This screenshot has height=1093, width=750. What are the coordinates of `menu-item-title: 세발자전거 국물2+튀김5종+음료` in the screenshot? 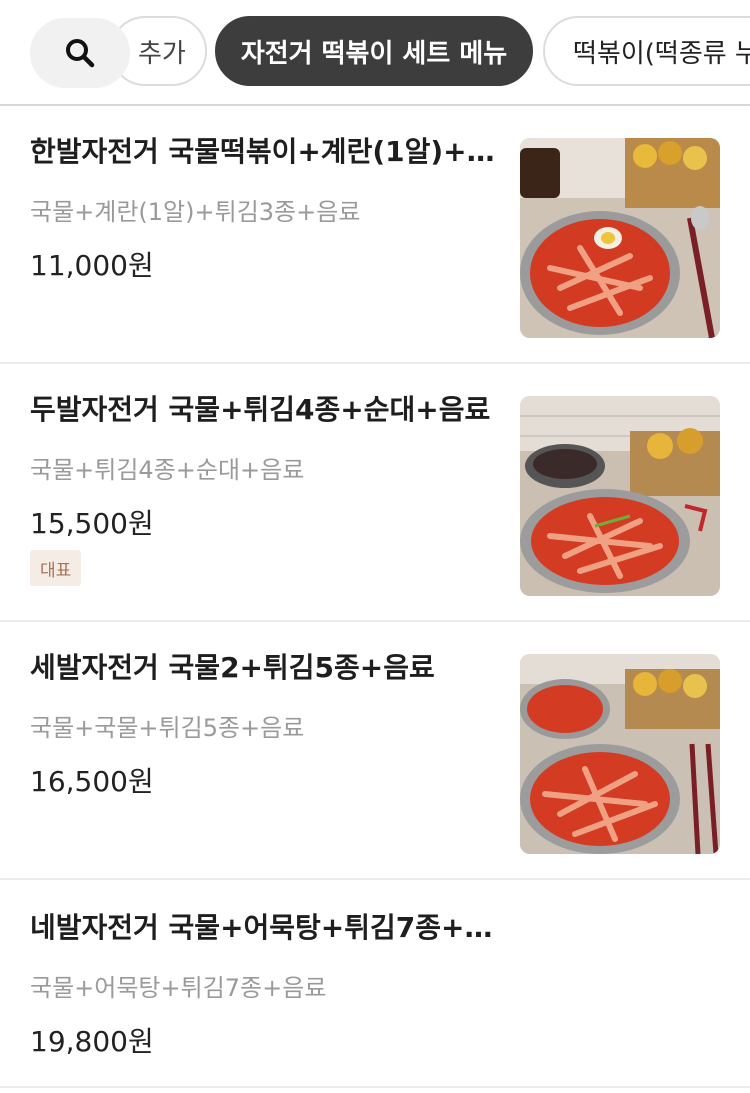 It's located at (232, 667).